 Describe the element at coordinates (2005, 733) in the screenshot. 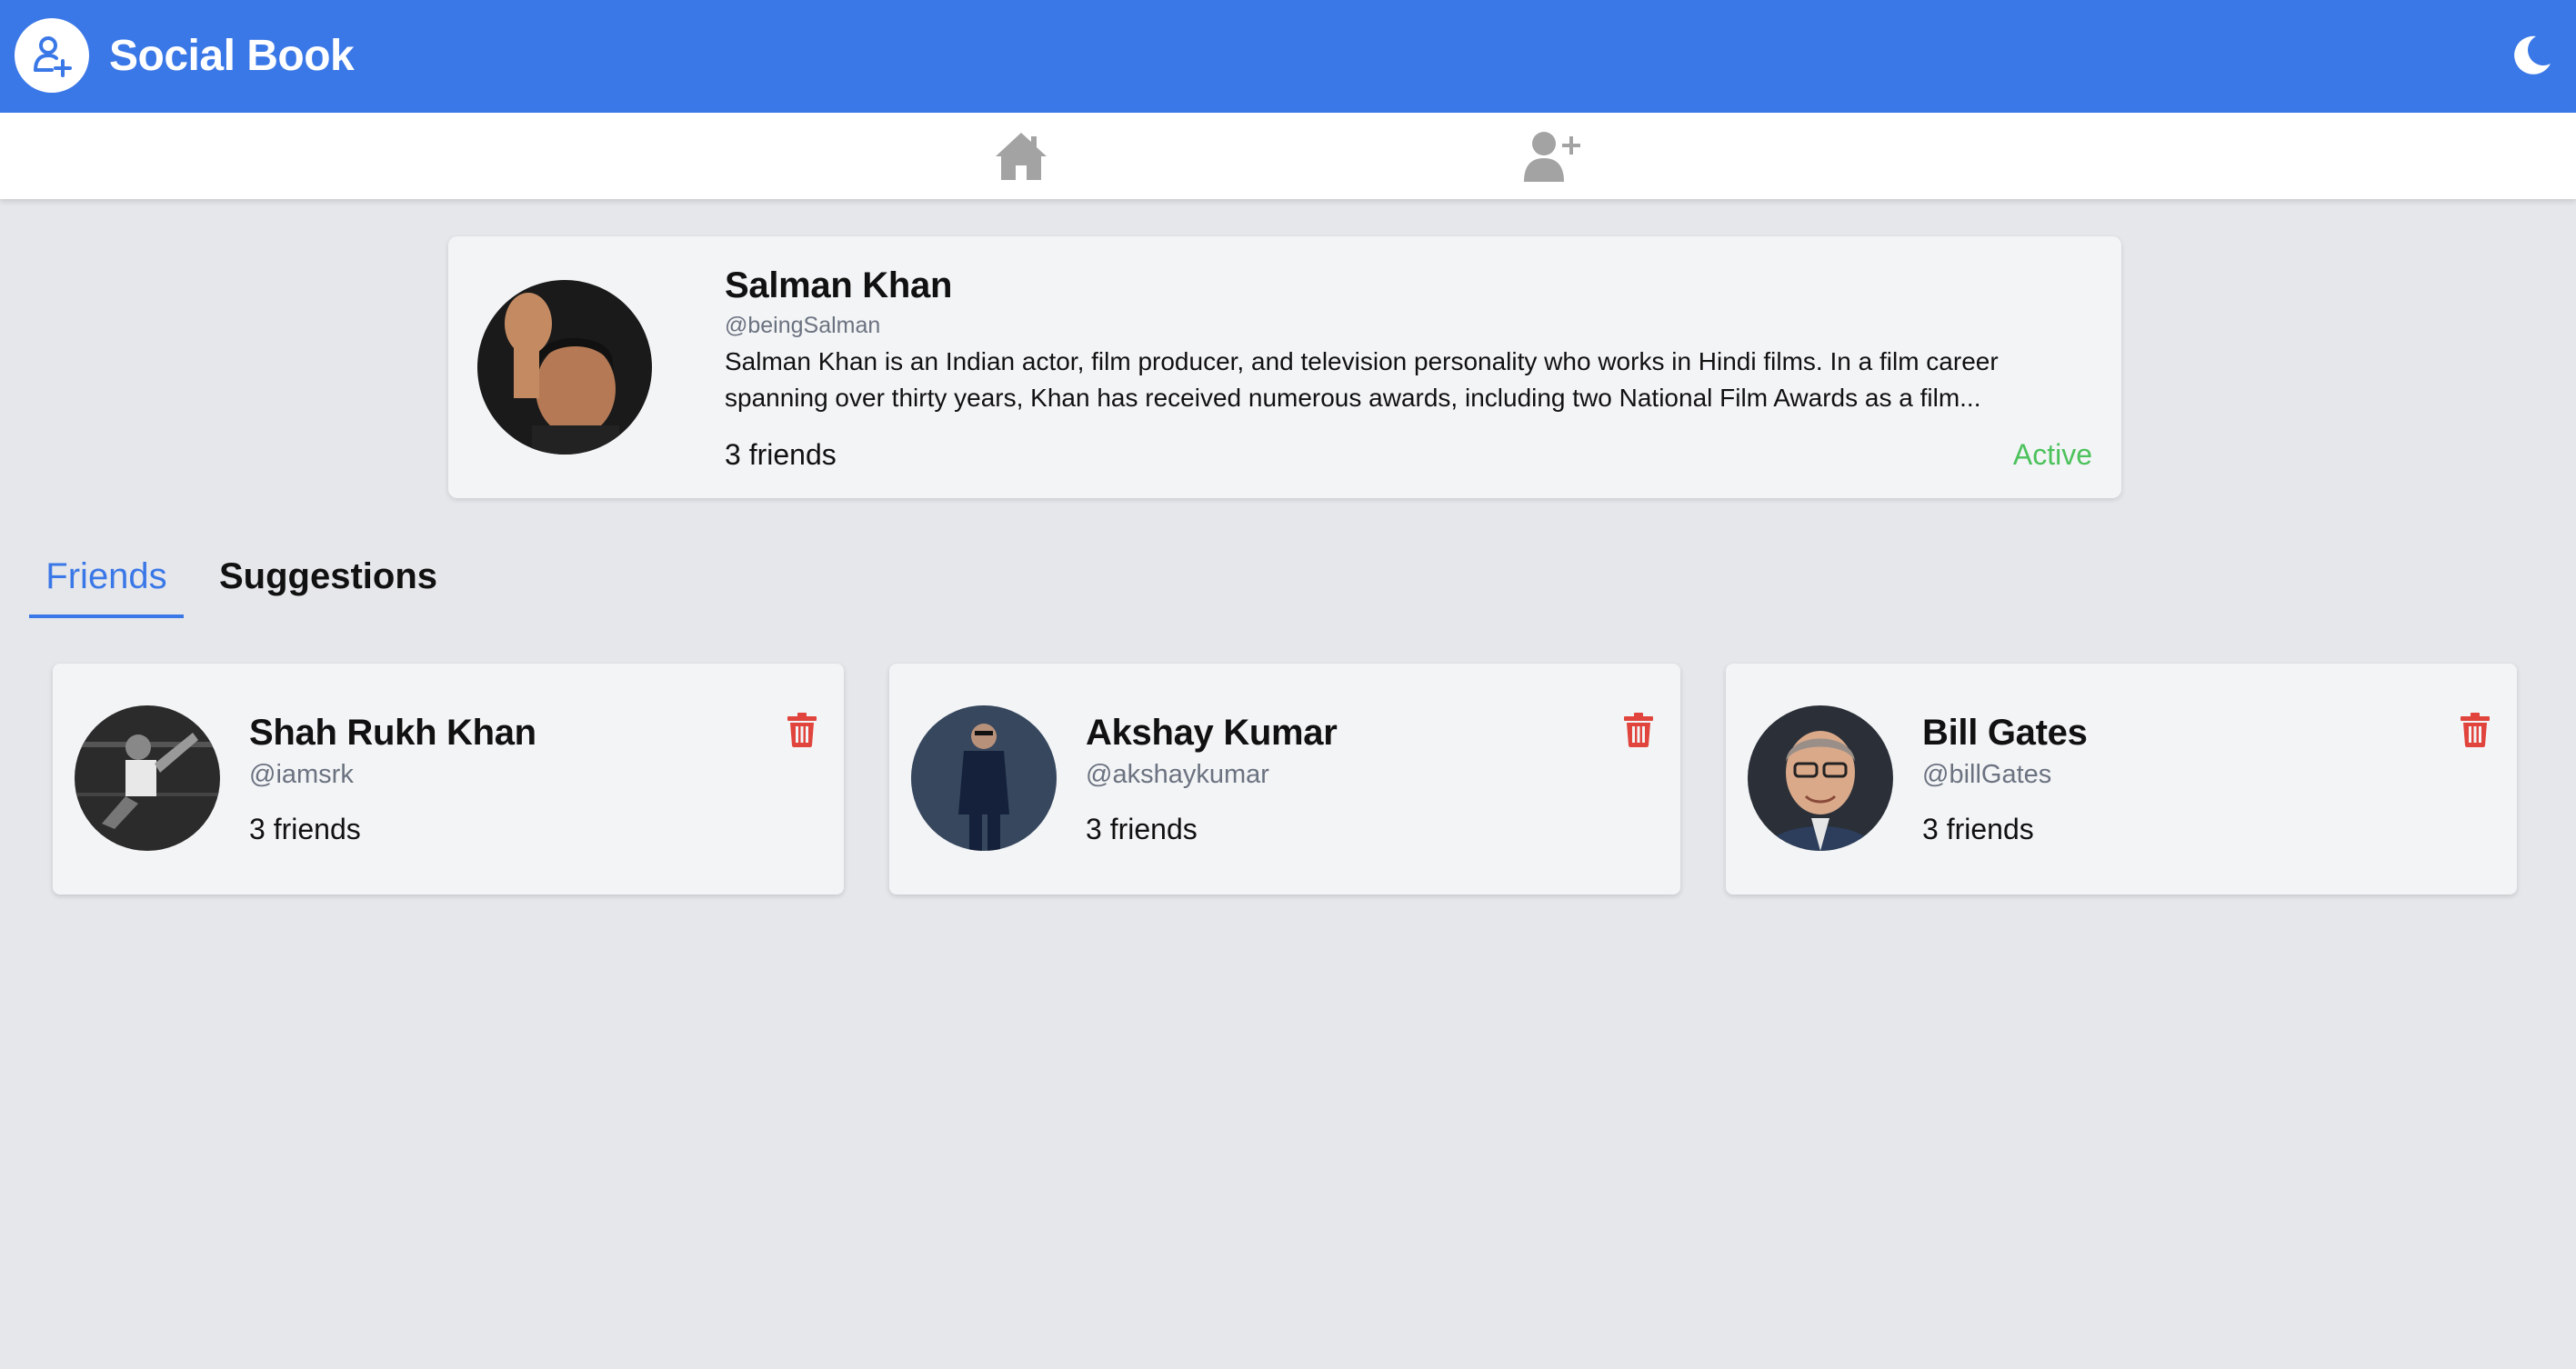

I see `friend-name: Bill Gates` at that location.